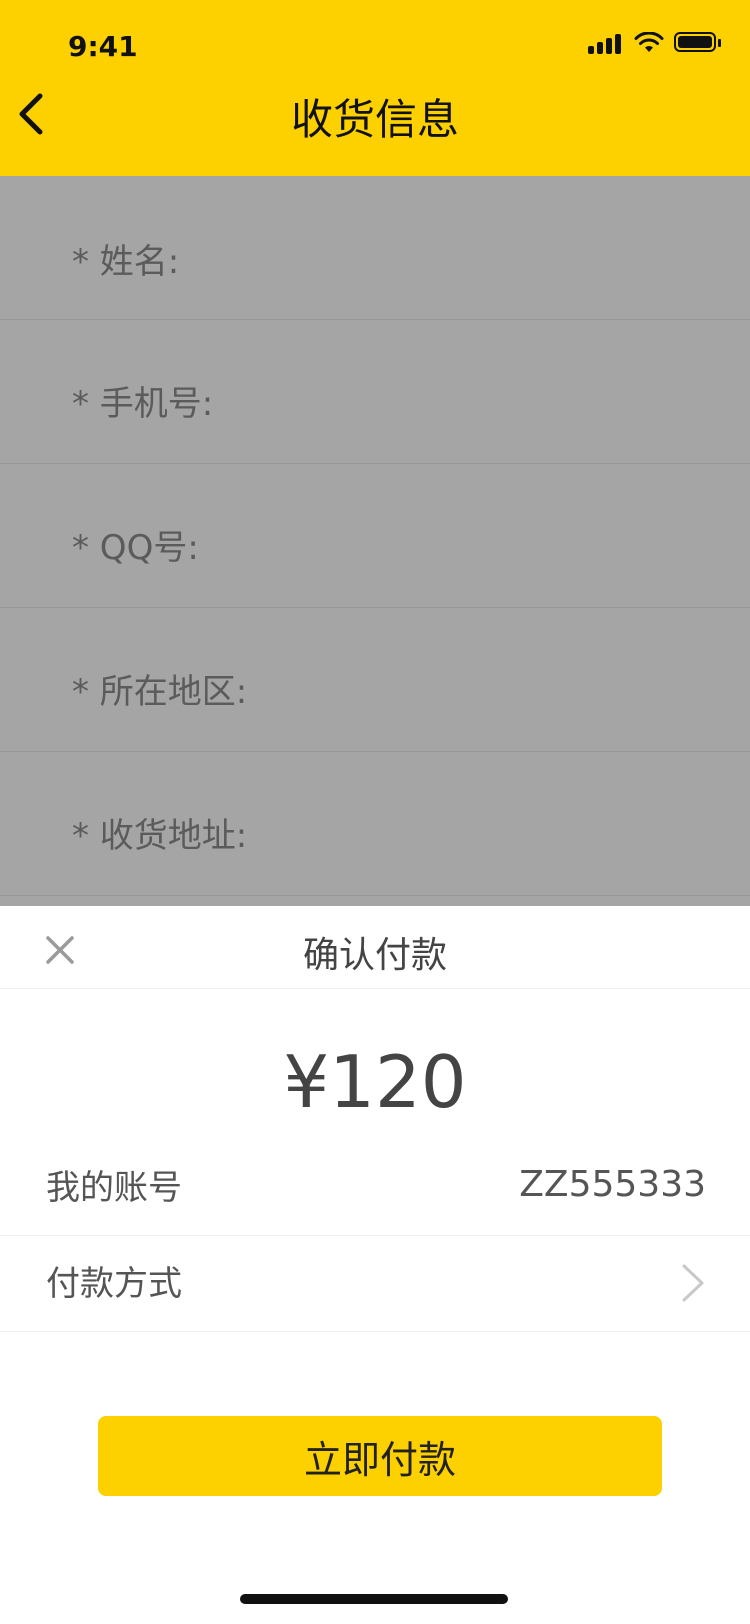 The height and width of the screenshot is (1624, 750). Describe the element at coordinates (114, 1284) in the screenshot. I see `payment-method-label: 付款方式` at that location.